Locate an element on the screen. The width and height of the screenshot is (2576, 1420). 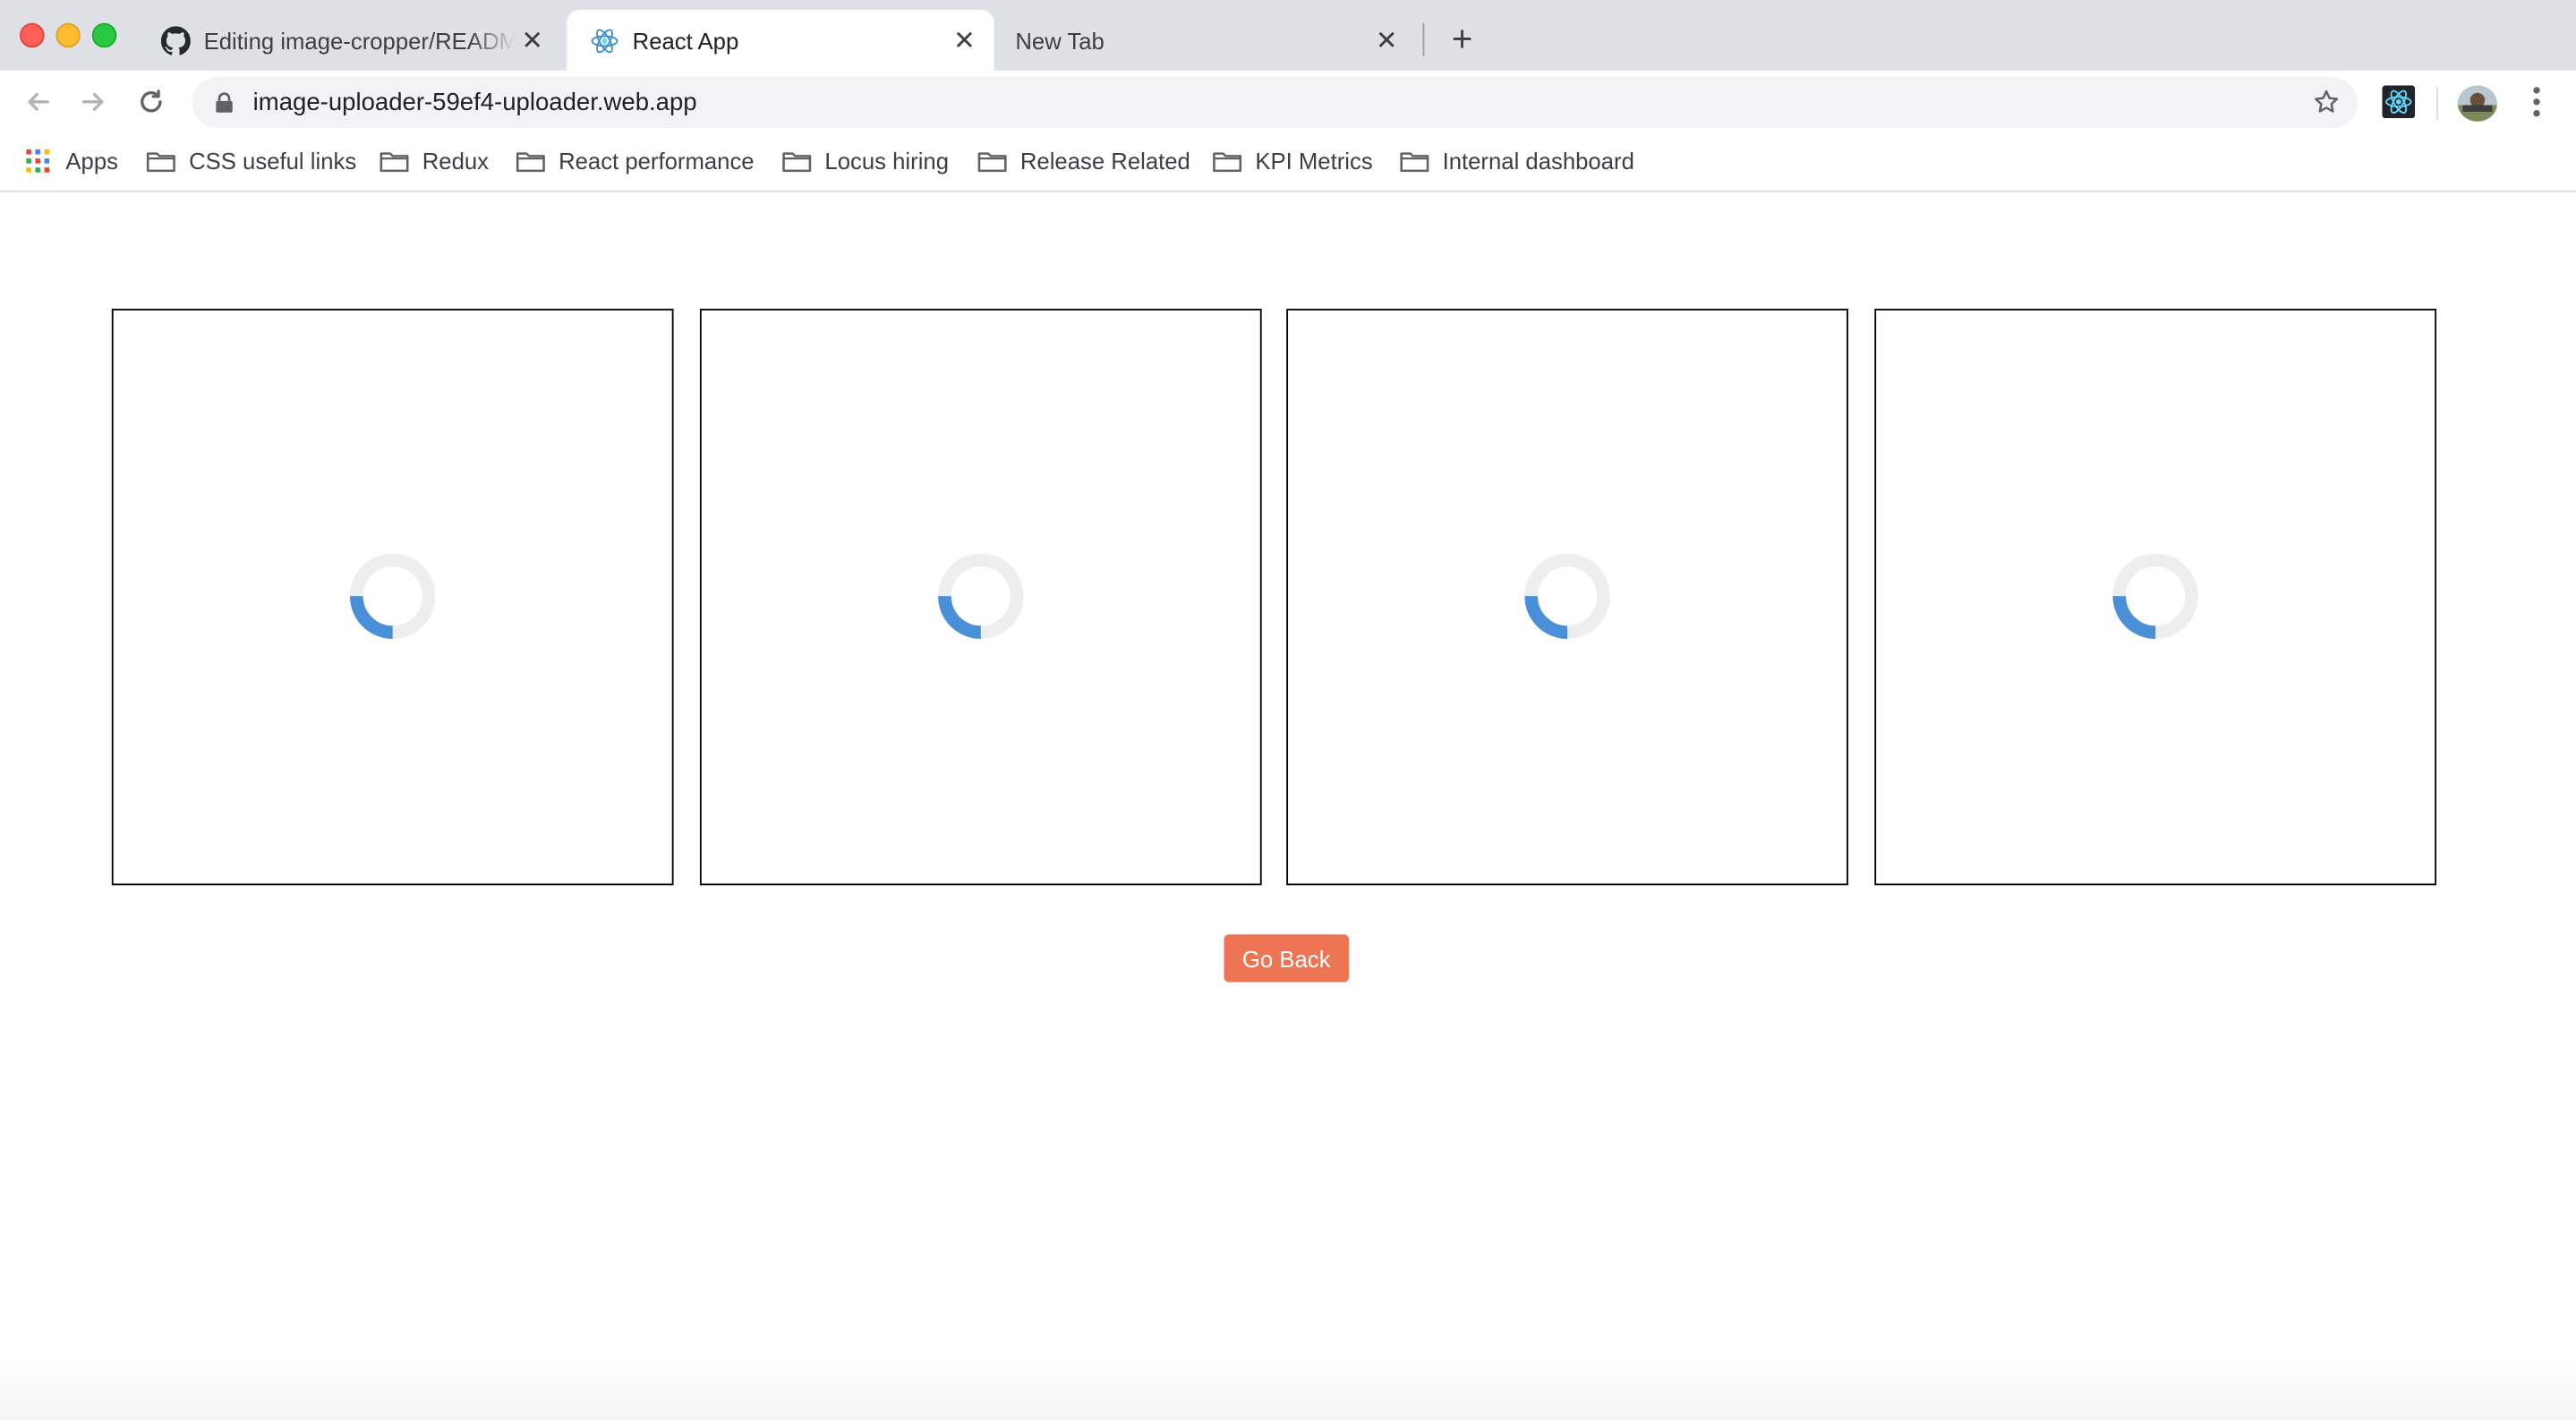
apps-grid-icon is located at coordinates (38, 161).